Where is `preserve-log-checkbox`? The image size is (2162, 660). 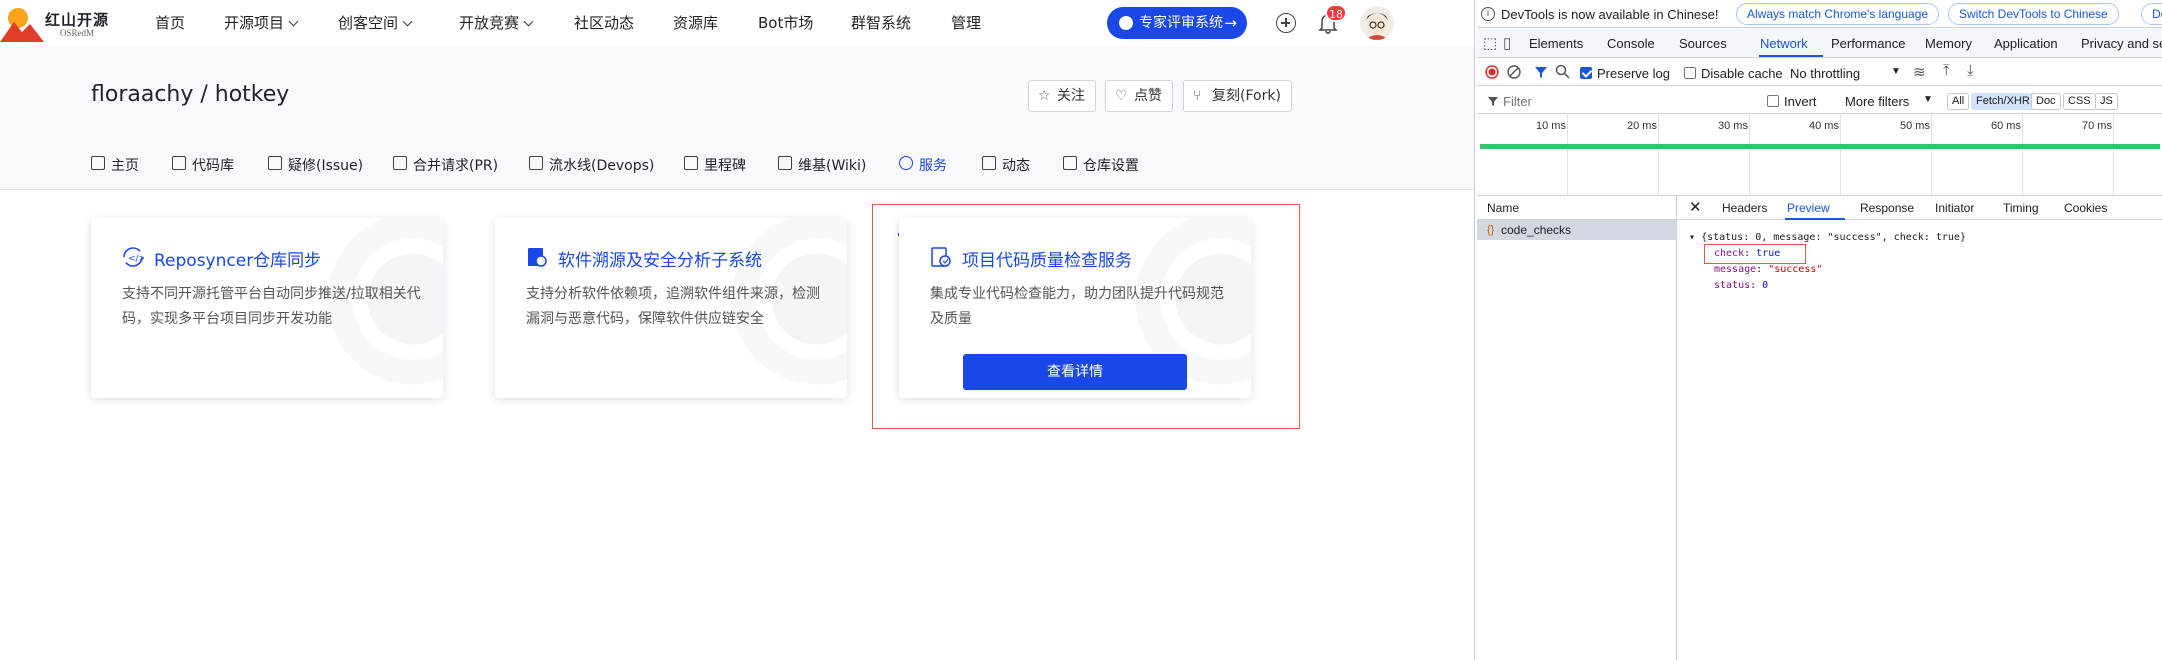 preserve-log-checkbox is located at coordinates (1586, 73).